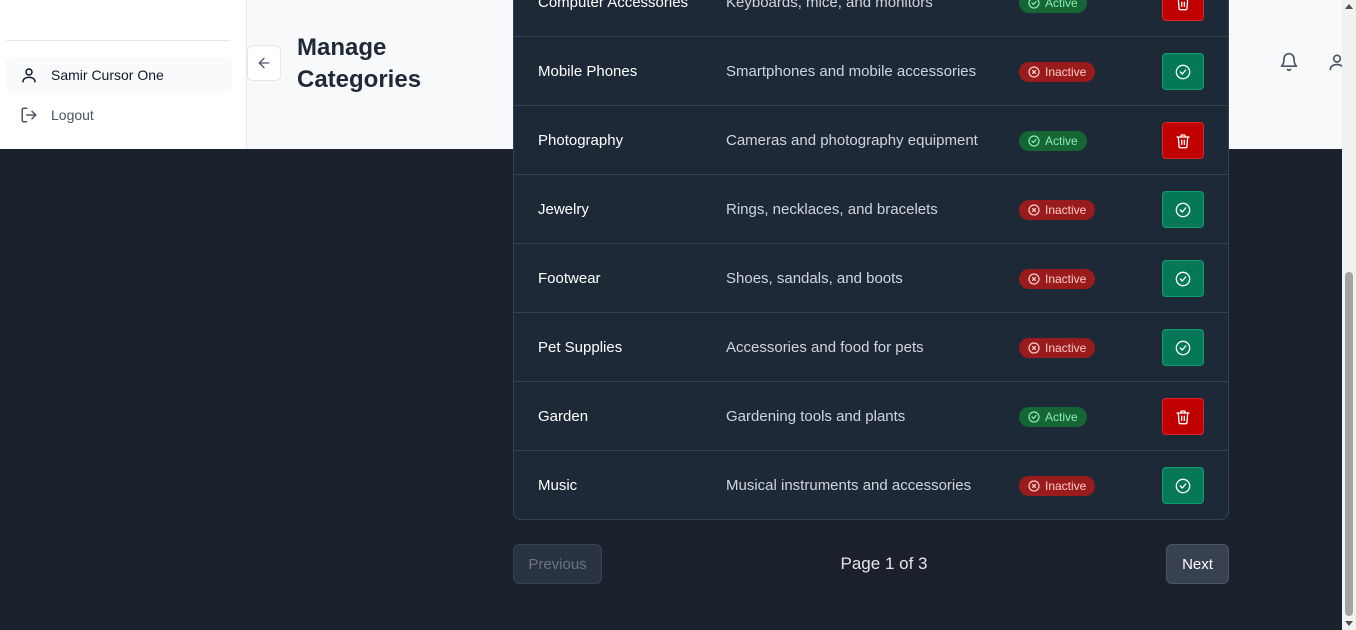 This screenshot has height=630, width=1356. I want to click on category-description: Rings, necklaces, and bracelets, so click(832, 209).